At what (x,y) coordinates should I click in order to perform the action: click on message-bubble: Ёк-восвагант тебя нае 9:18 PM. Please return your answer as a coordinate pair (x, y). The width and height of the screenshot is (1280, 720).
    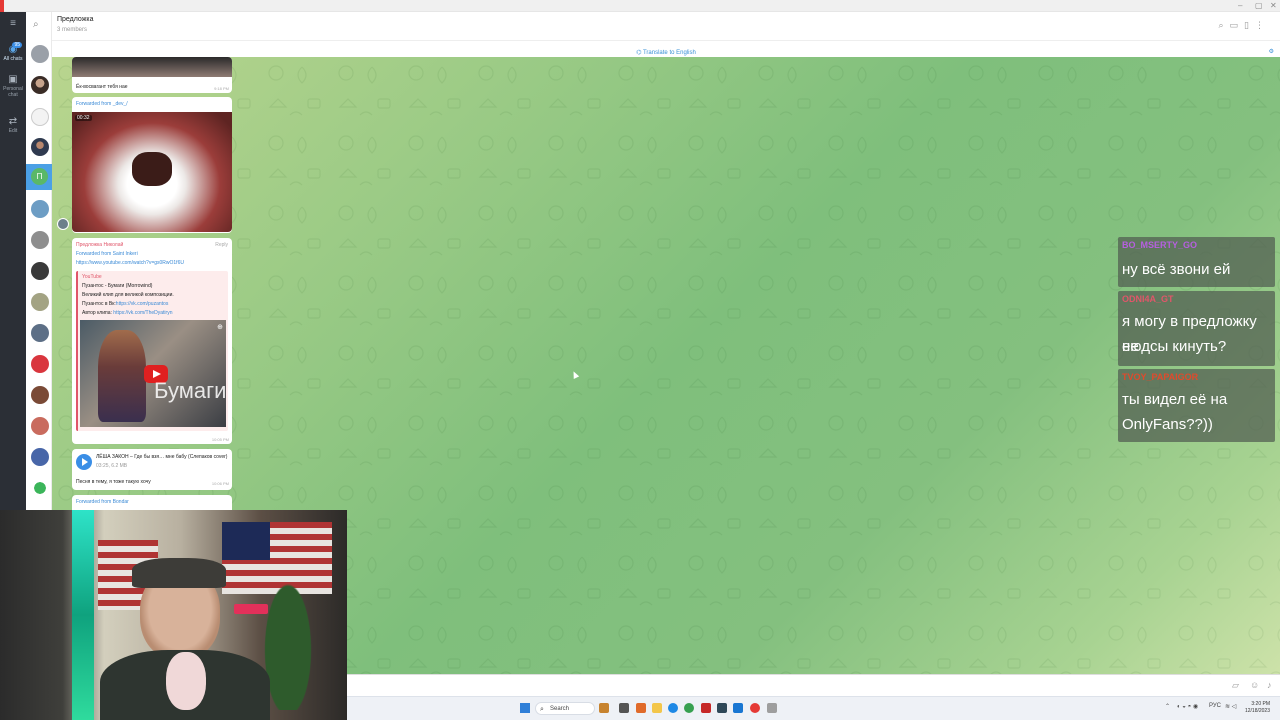
    Looking at the image, I should click on (152, 75).